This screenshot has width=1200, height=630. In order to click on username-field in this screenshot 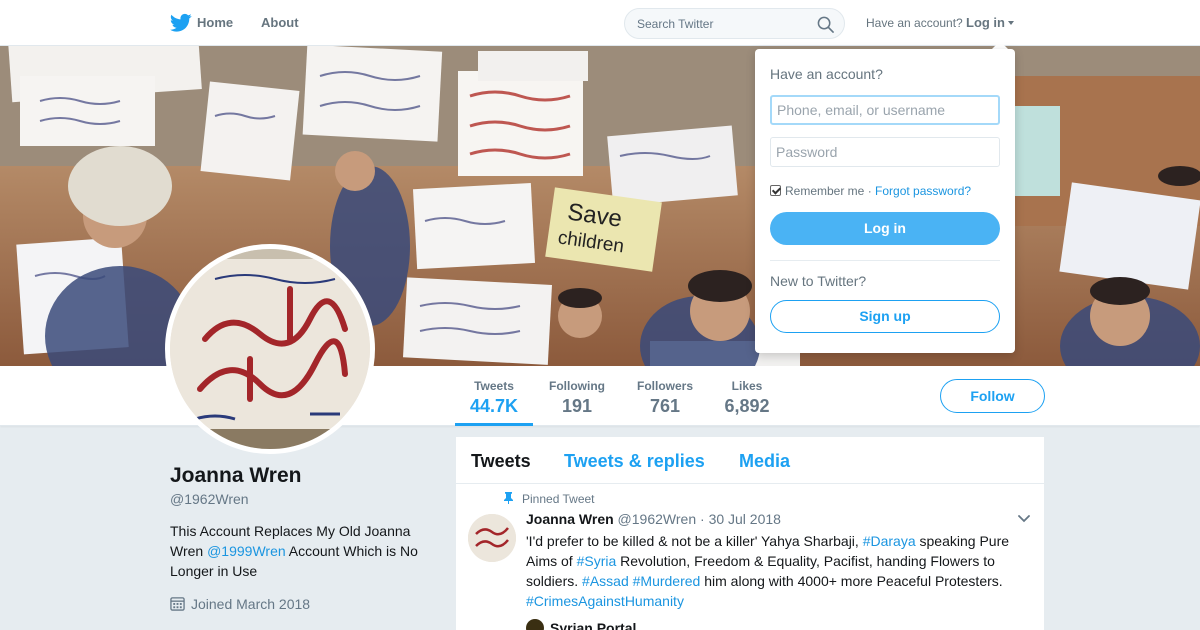, I will do `click(885, 110)`.